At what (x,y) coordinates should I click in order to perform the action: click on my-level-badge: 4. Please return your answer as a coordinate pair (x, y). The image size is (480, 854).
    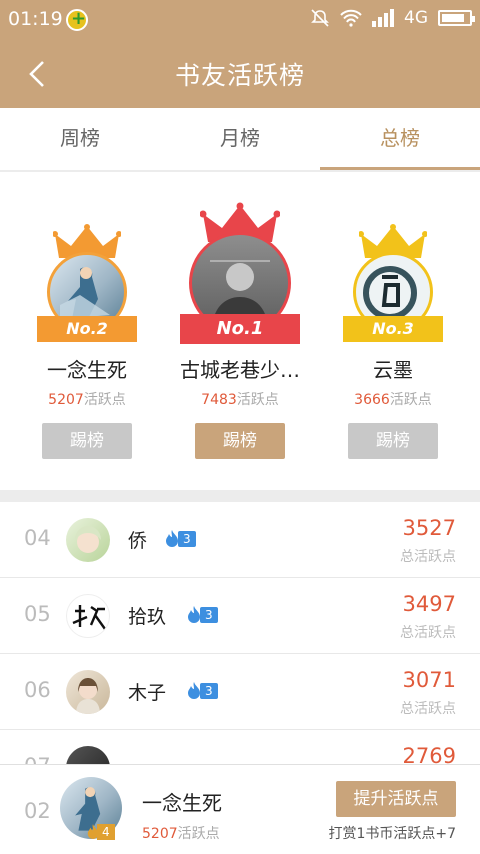
    Looking at the image, I should click on (100, 832).